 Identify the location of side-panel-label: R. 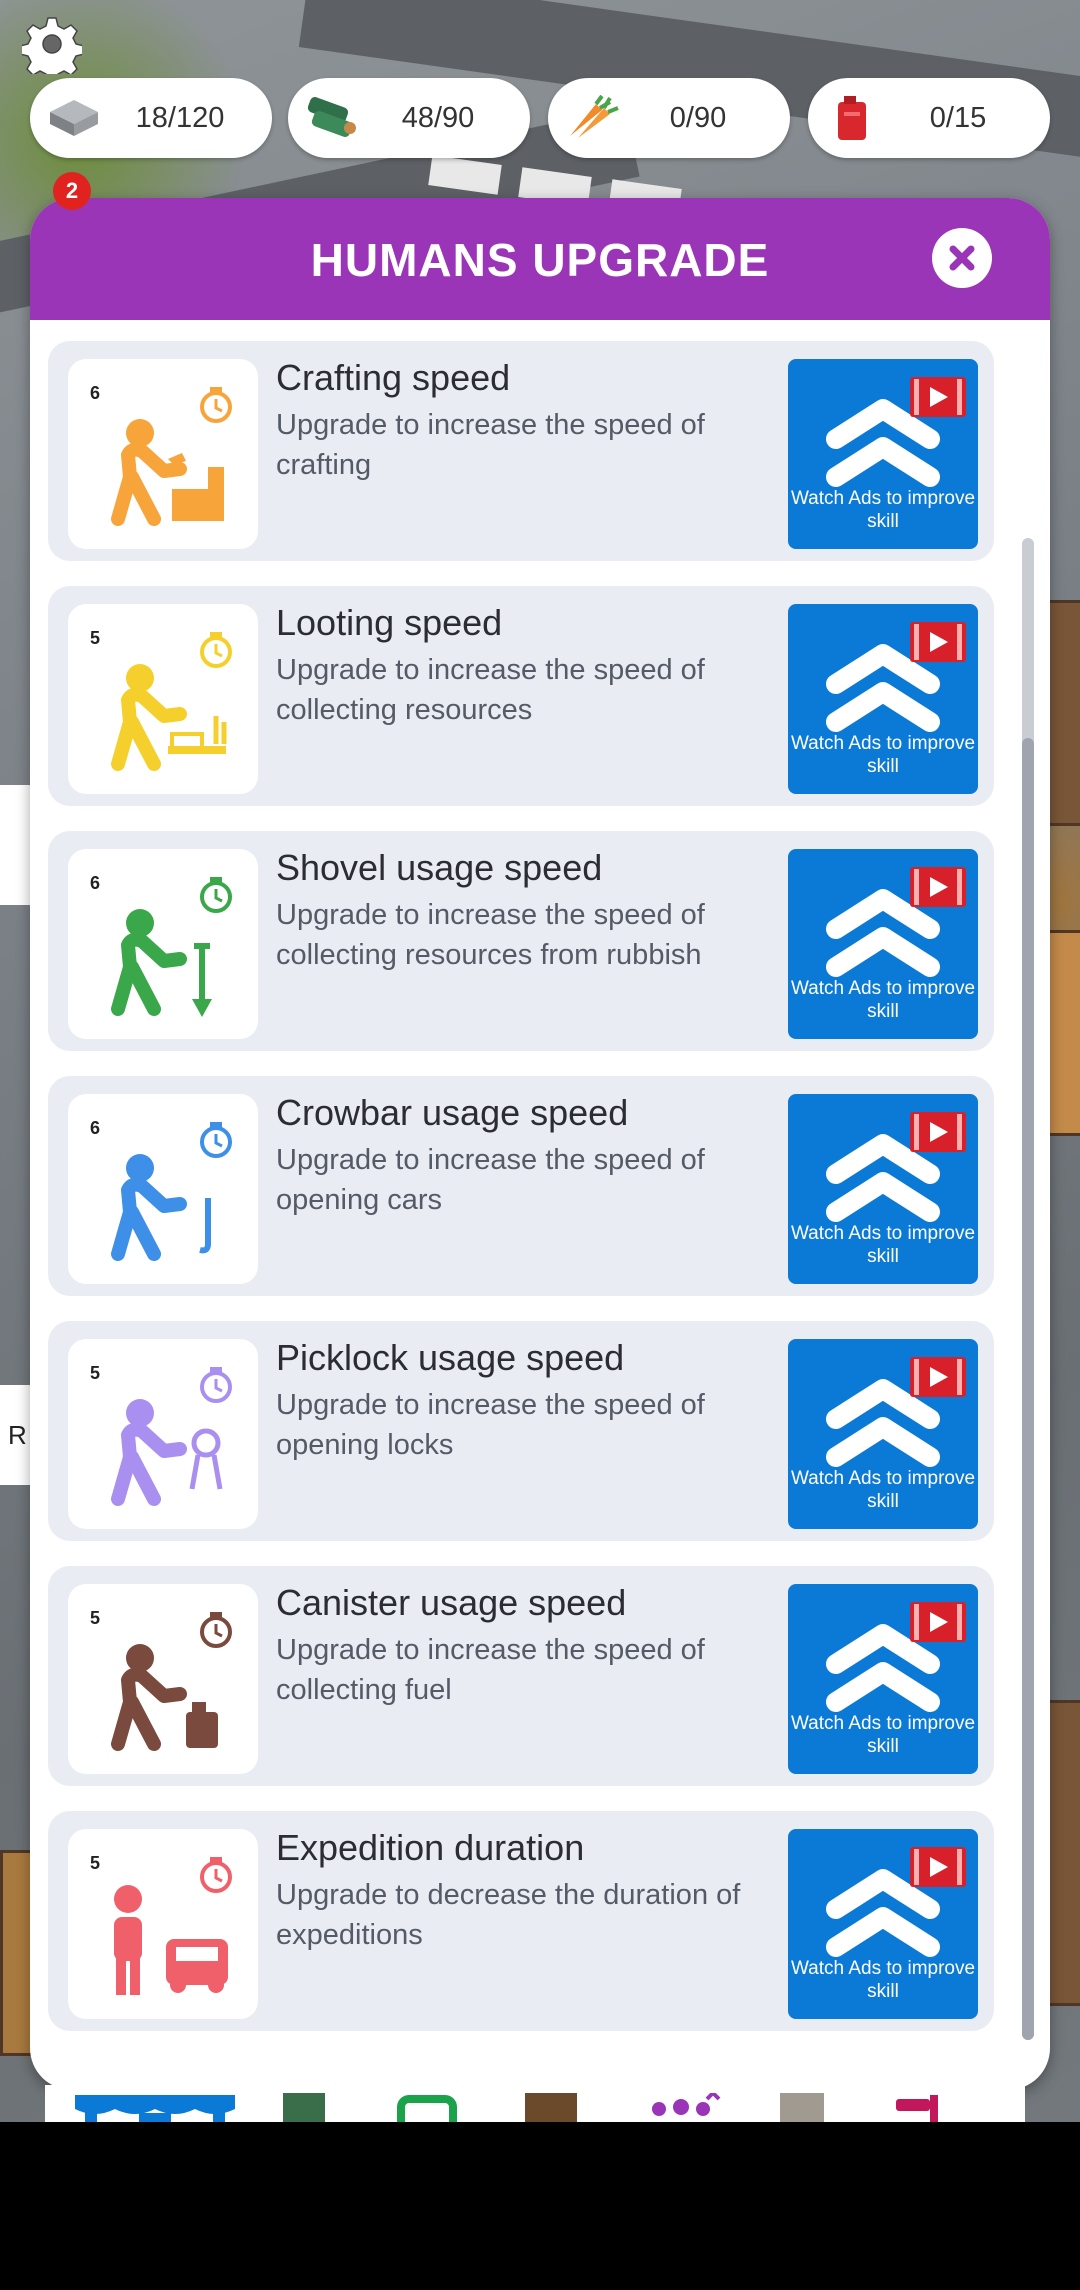
(17, 1435).